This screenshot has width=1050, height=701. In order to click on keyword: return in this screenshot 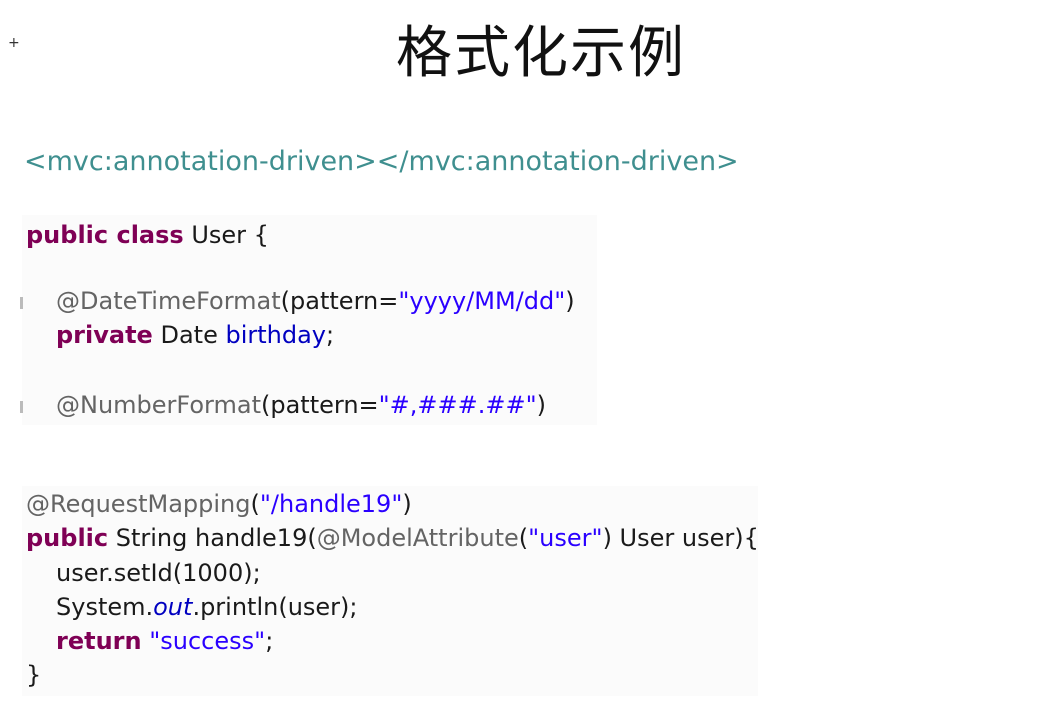, I will do `click(99, 641)`.